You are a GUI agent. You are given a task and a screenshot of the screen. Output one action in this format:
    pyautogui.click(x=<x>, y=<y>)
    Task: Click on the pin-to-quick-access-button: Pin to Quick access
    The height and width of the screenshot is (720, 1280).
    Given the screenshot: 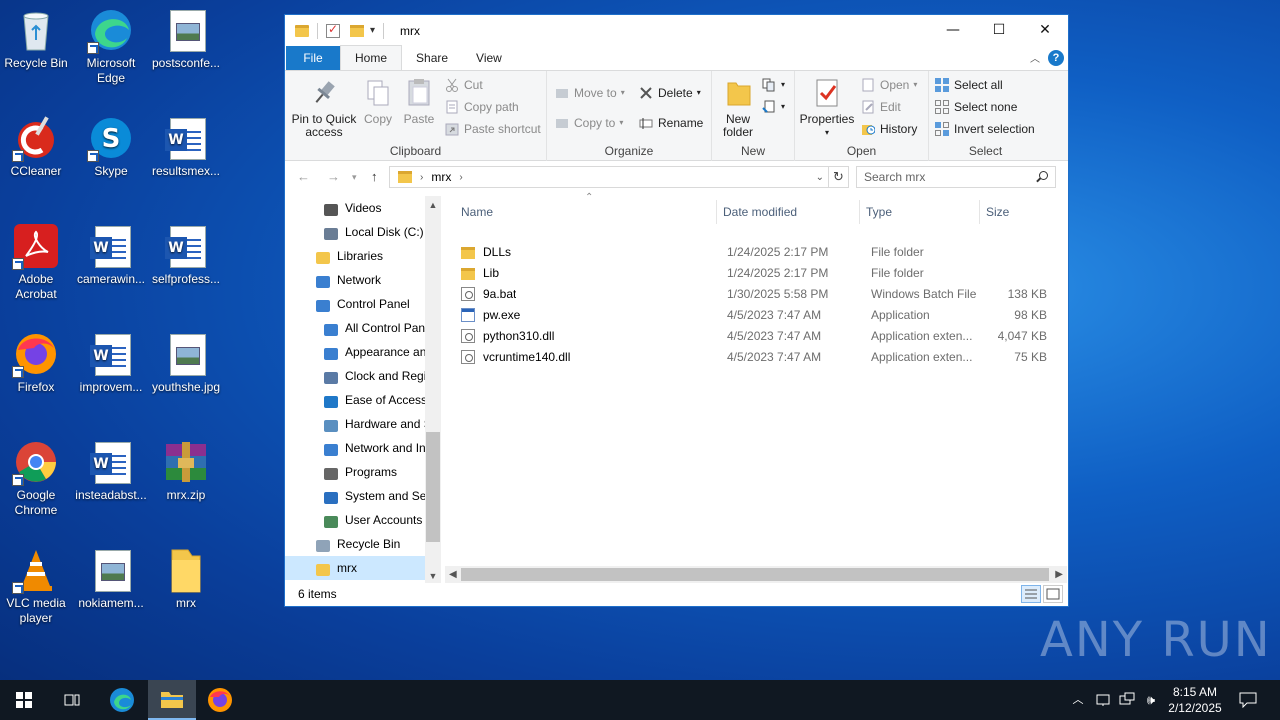 What is the action you would take?
    pyautogui.click(x=324, y=107)
    